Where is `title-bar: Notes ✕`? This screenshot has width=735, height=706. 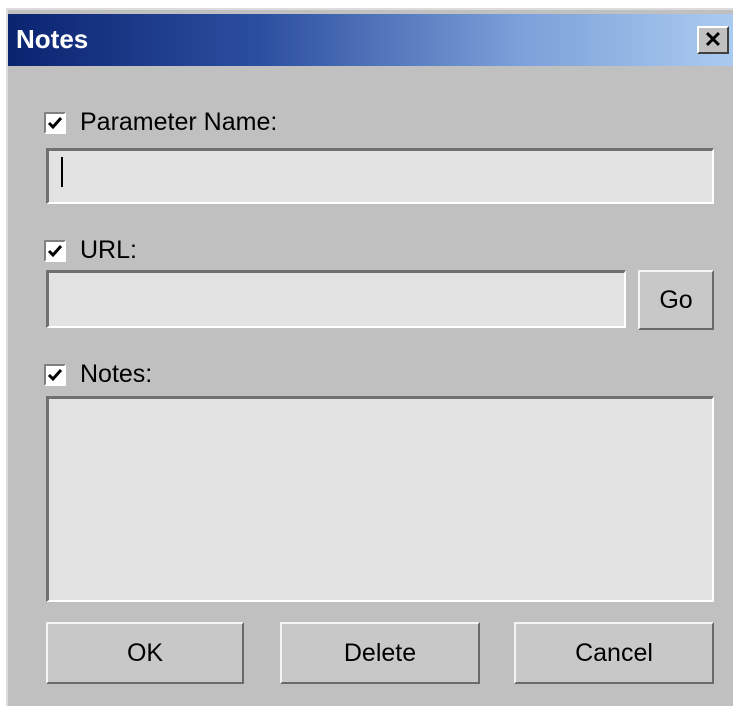 title-bar: Notes ✕ is located at coordinates (370, 40).